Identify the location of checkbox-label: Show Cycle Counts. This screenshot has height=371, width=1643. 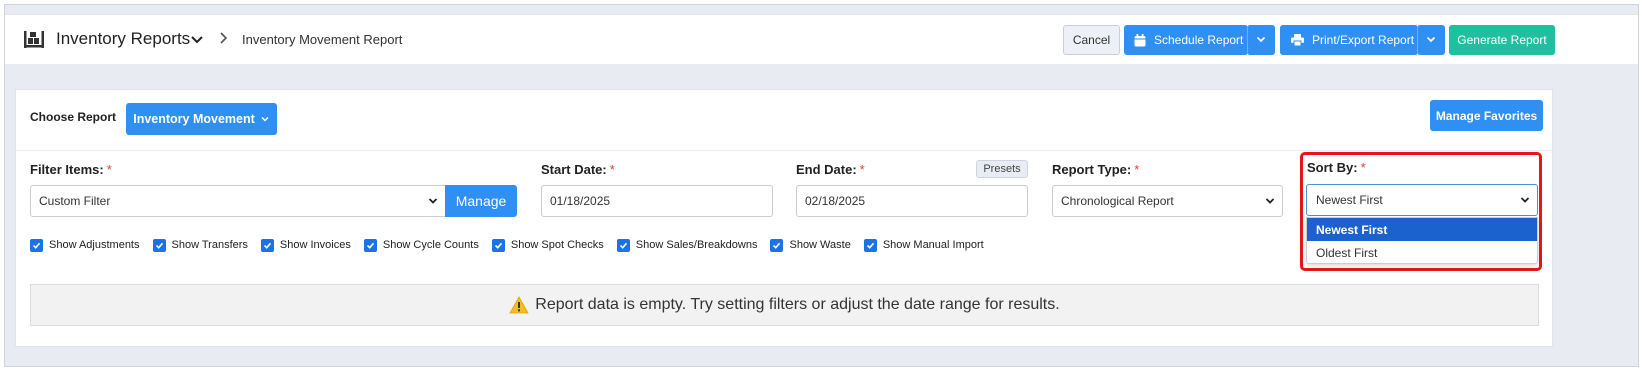
(430, 245).